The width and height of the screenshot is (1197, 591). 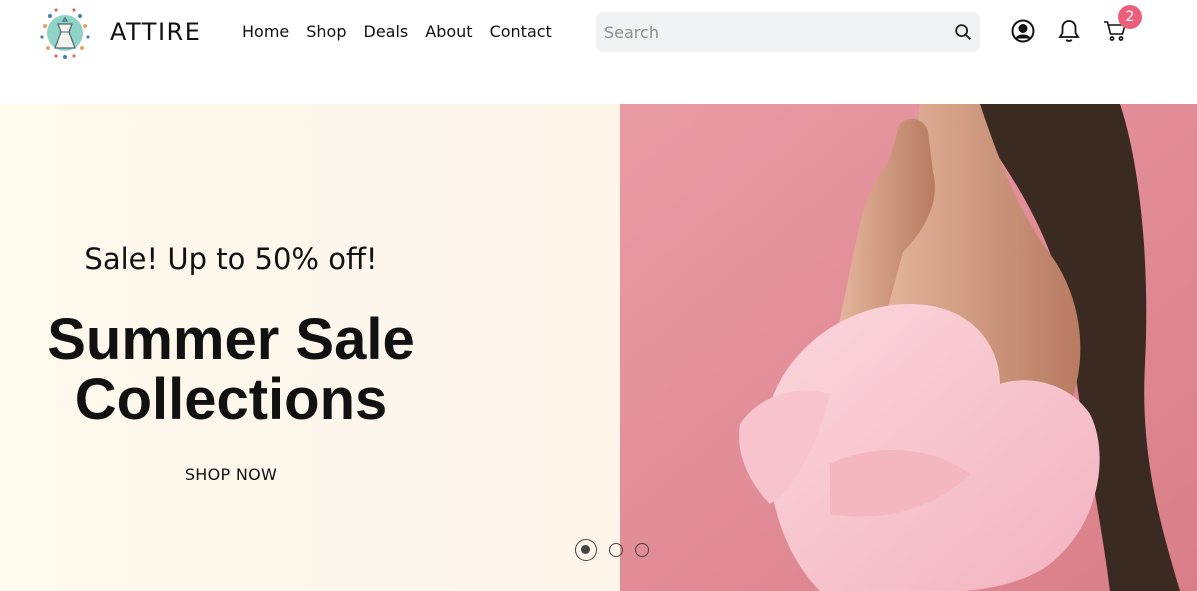 What do you see at coordinates (231, 474) in the screenshot?
I see `shop-now-button: SHOP NOW` at bounding box center [231, 474].